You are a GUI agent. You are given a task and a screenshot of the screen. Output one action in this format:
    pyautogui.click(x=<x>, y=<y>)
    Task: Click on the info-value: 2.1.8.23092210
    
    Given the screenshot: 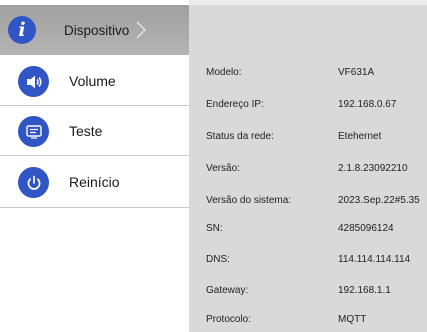 What is the action you would take?
    pyautogui.click(x=373, y=168)
    